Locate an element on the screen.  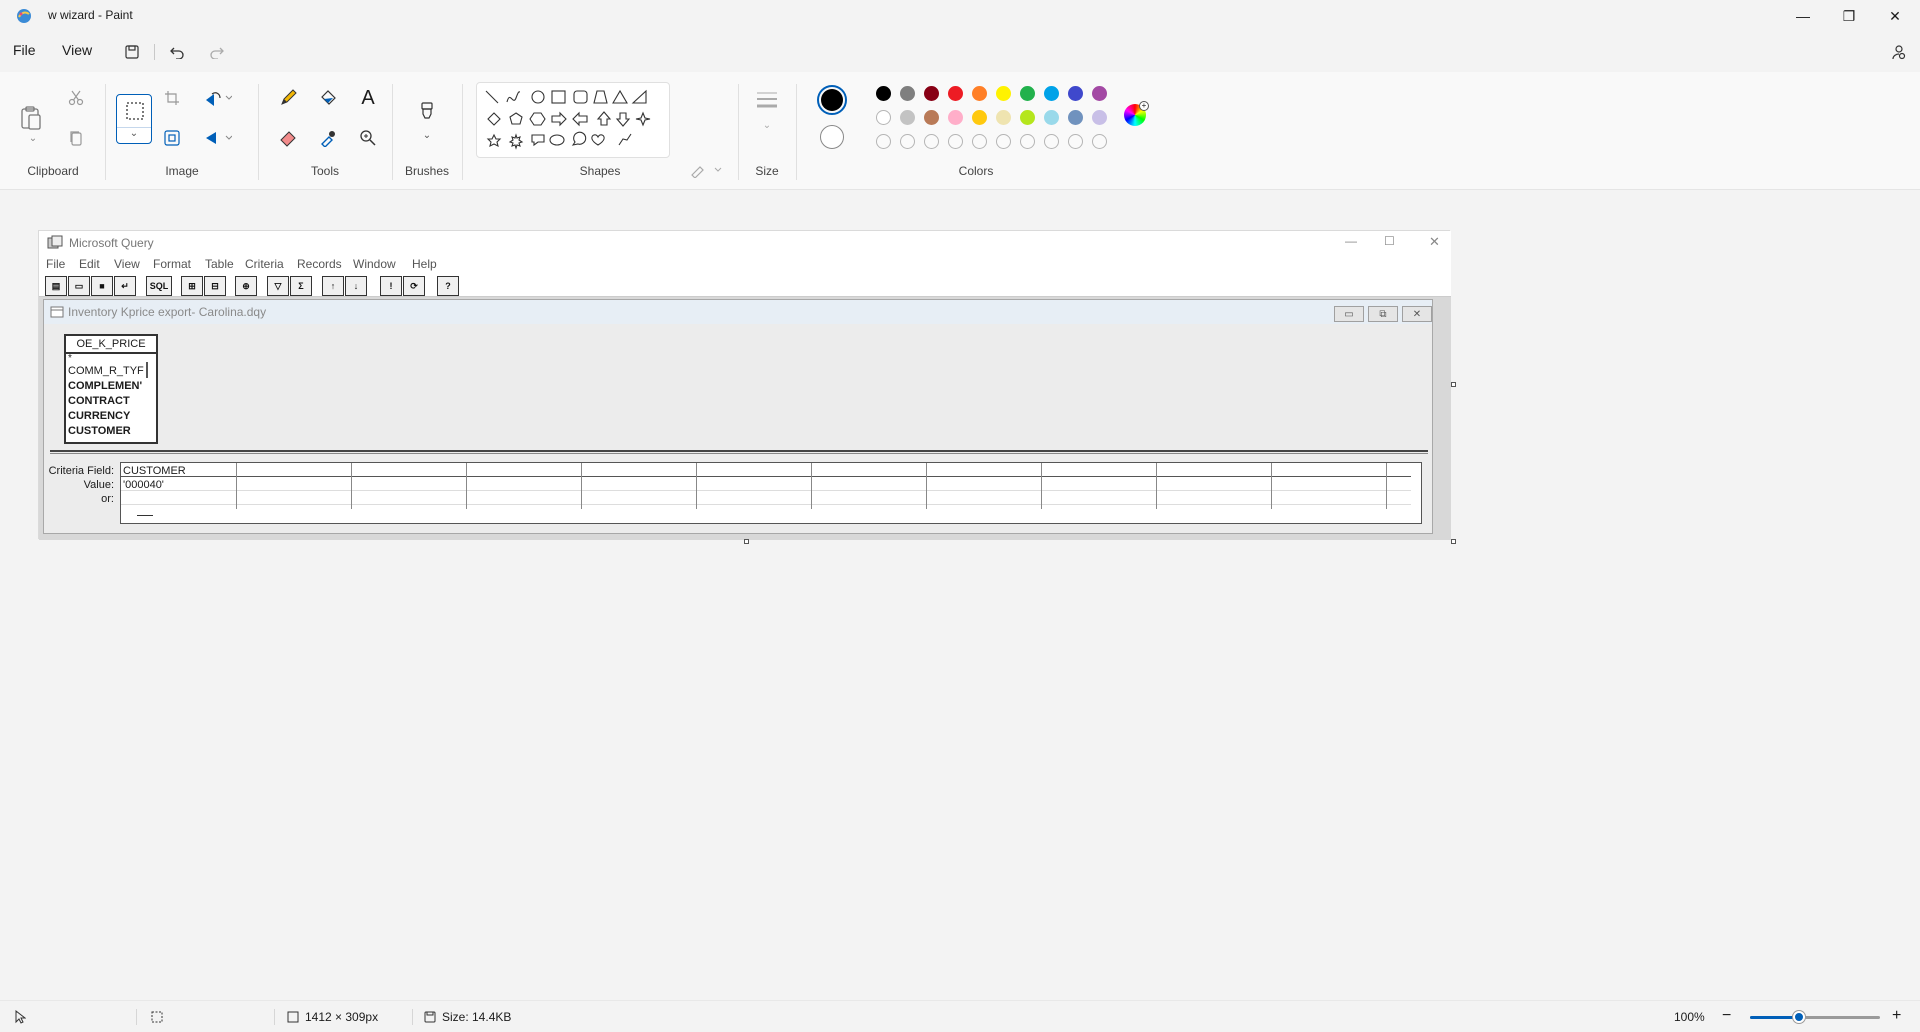
size-dropdown-chevron-icon: ⌄ is located at coordinates (767, 125).